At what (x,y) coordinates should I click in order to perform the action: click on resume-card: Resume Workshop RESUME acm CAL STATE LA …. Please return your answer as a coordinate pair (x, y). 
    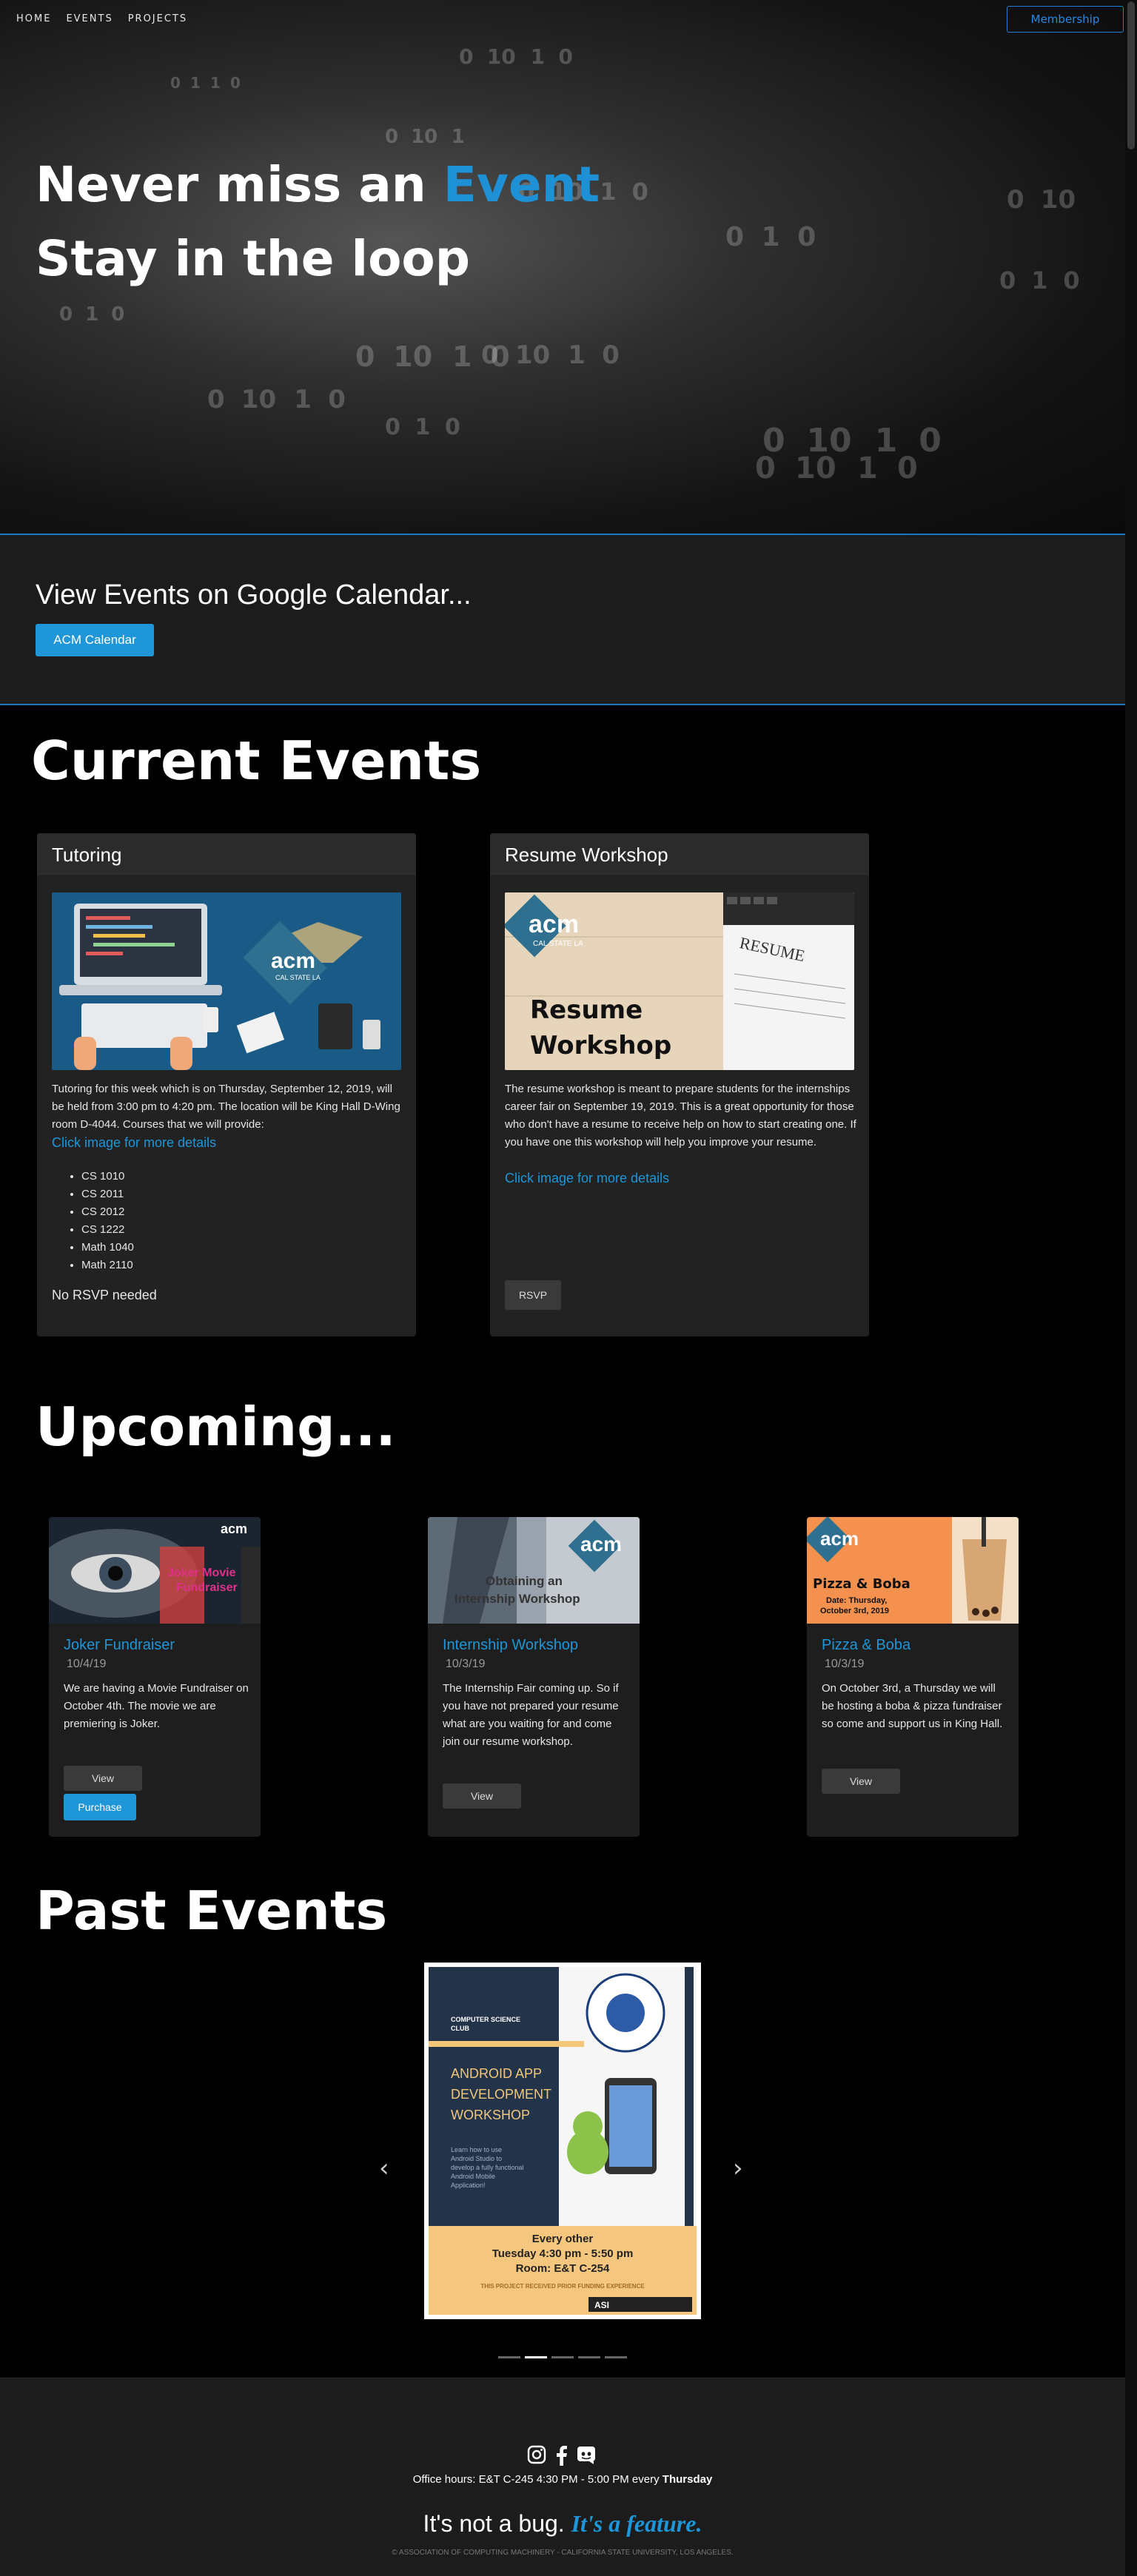
    Looking at the image, I should click on (679, 1084).